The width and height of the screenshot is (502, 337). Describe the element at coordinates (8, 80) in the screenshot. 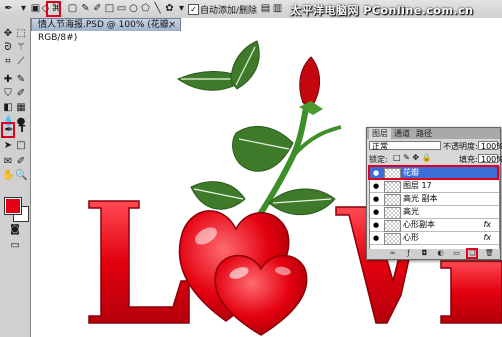

I see `healing-brush-icon: ✚` at that location.